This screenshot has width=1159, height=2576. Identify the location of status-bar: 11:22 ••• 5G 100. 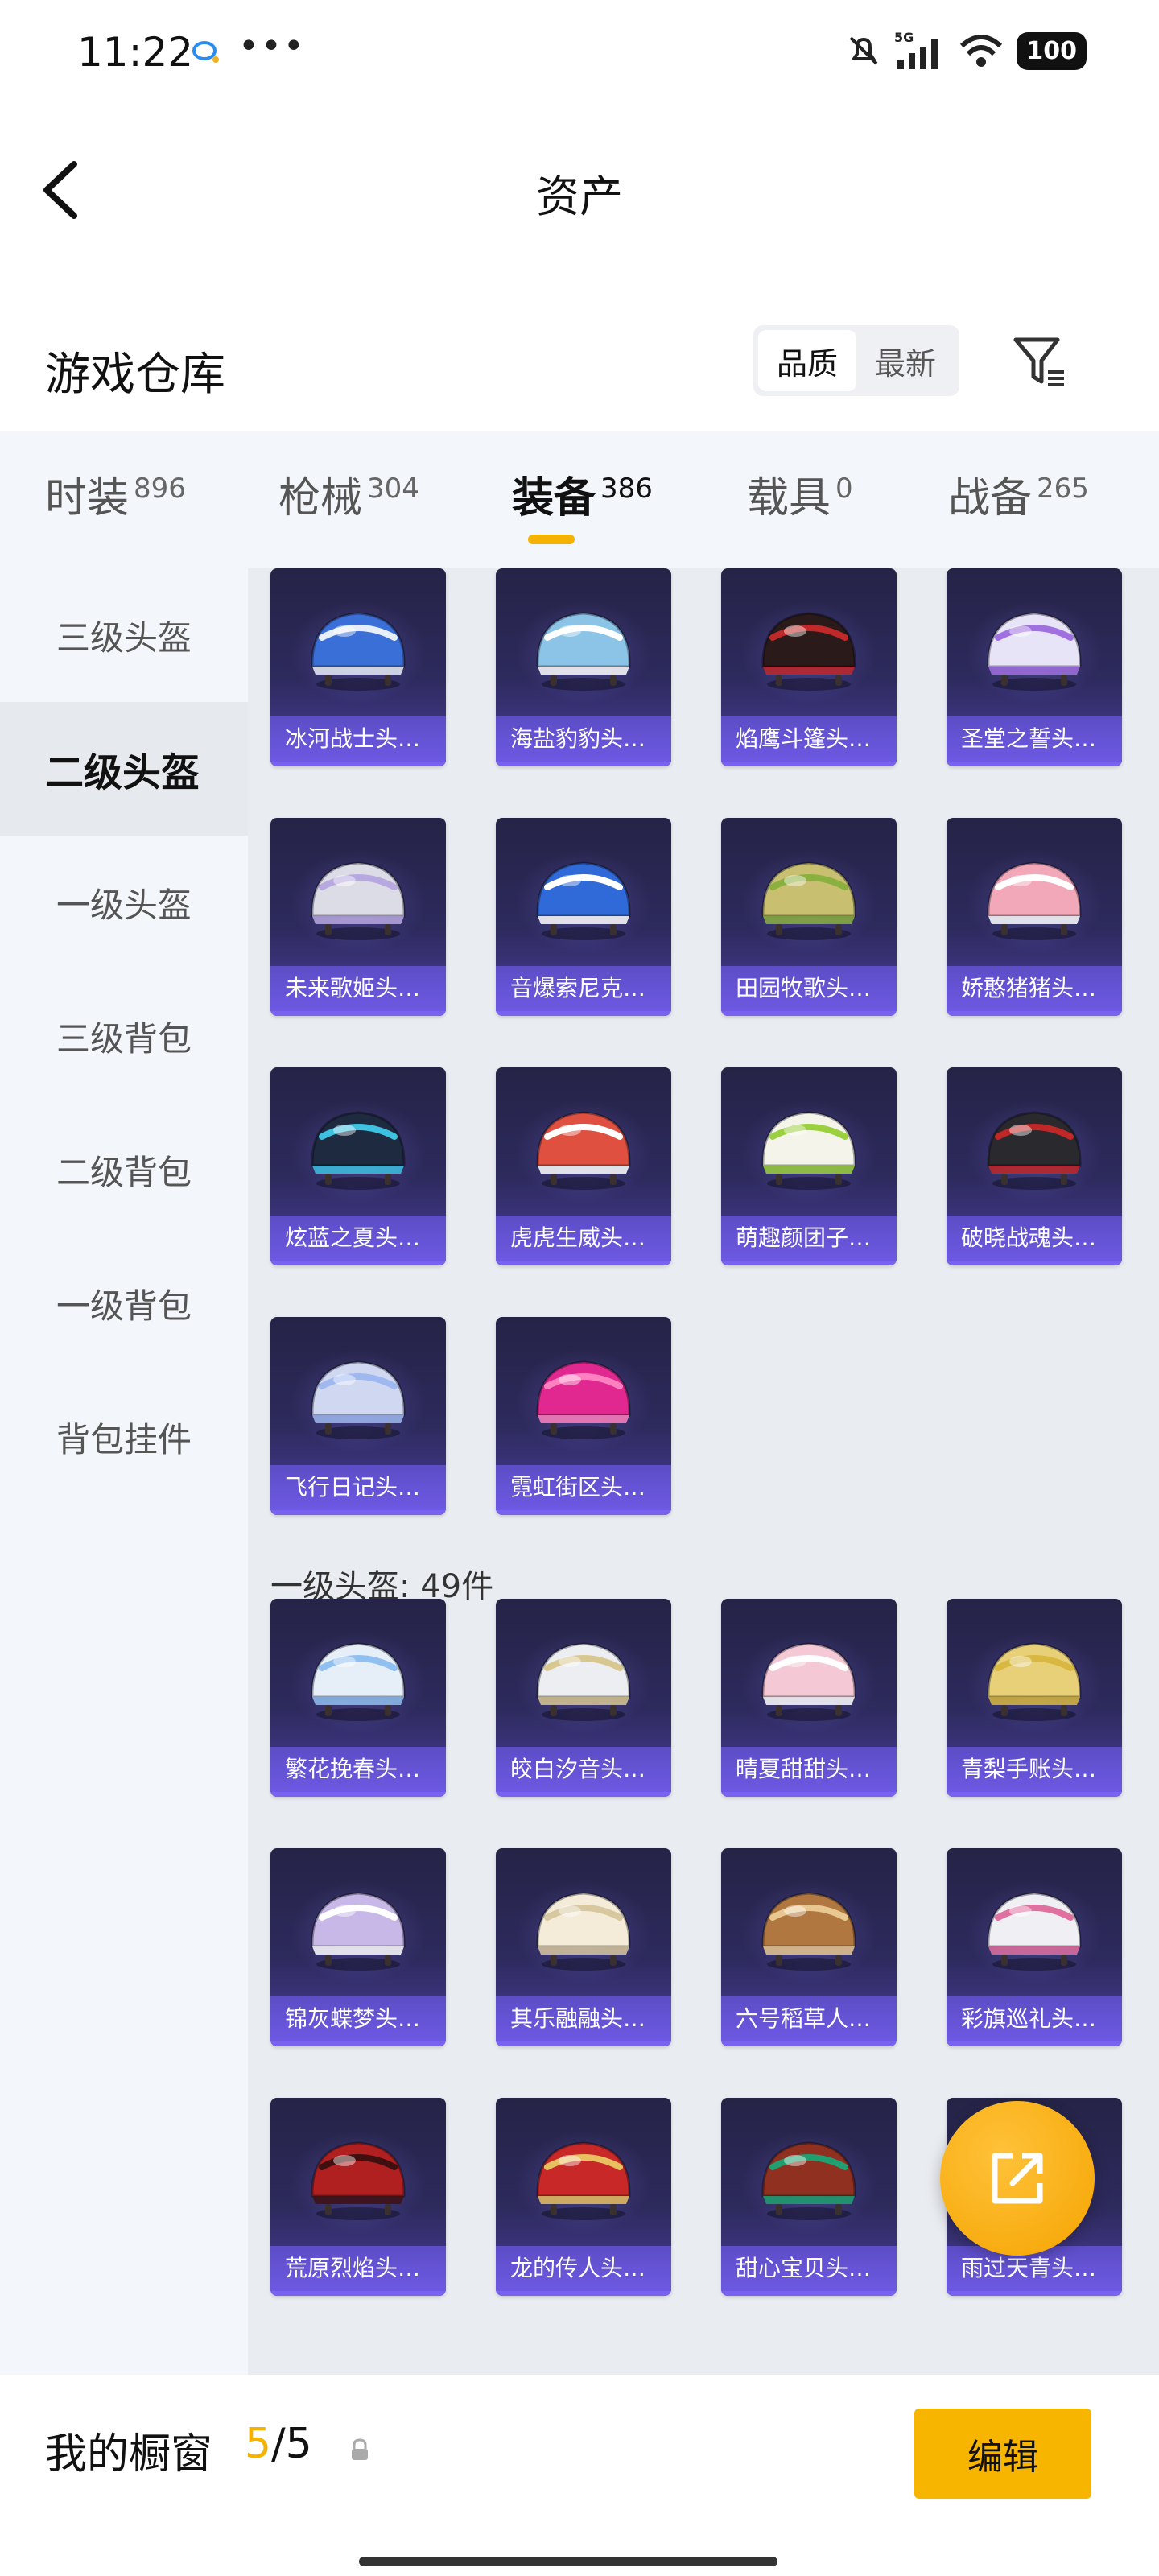
(579, 53).